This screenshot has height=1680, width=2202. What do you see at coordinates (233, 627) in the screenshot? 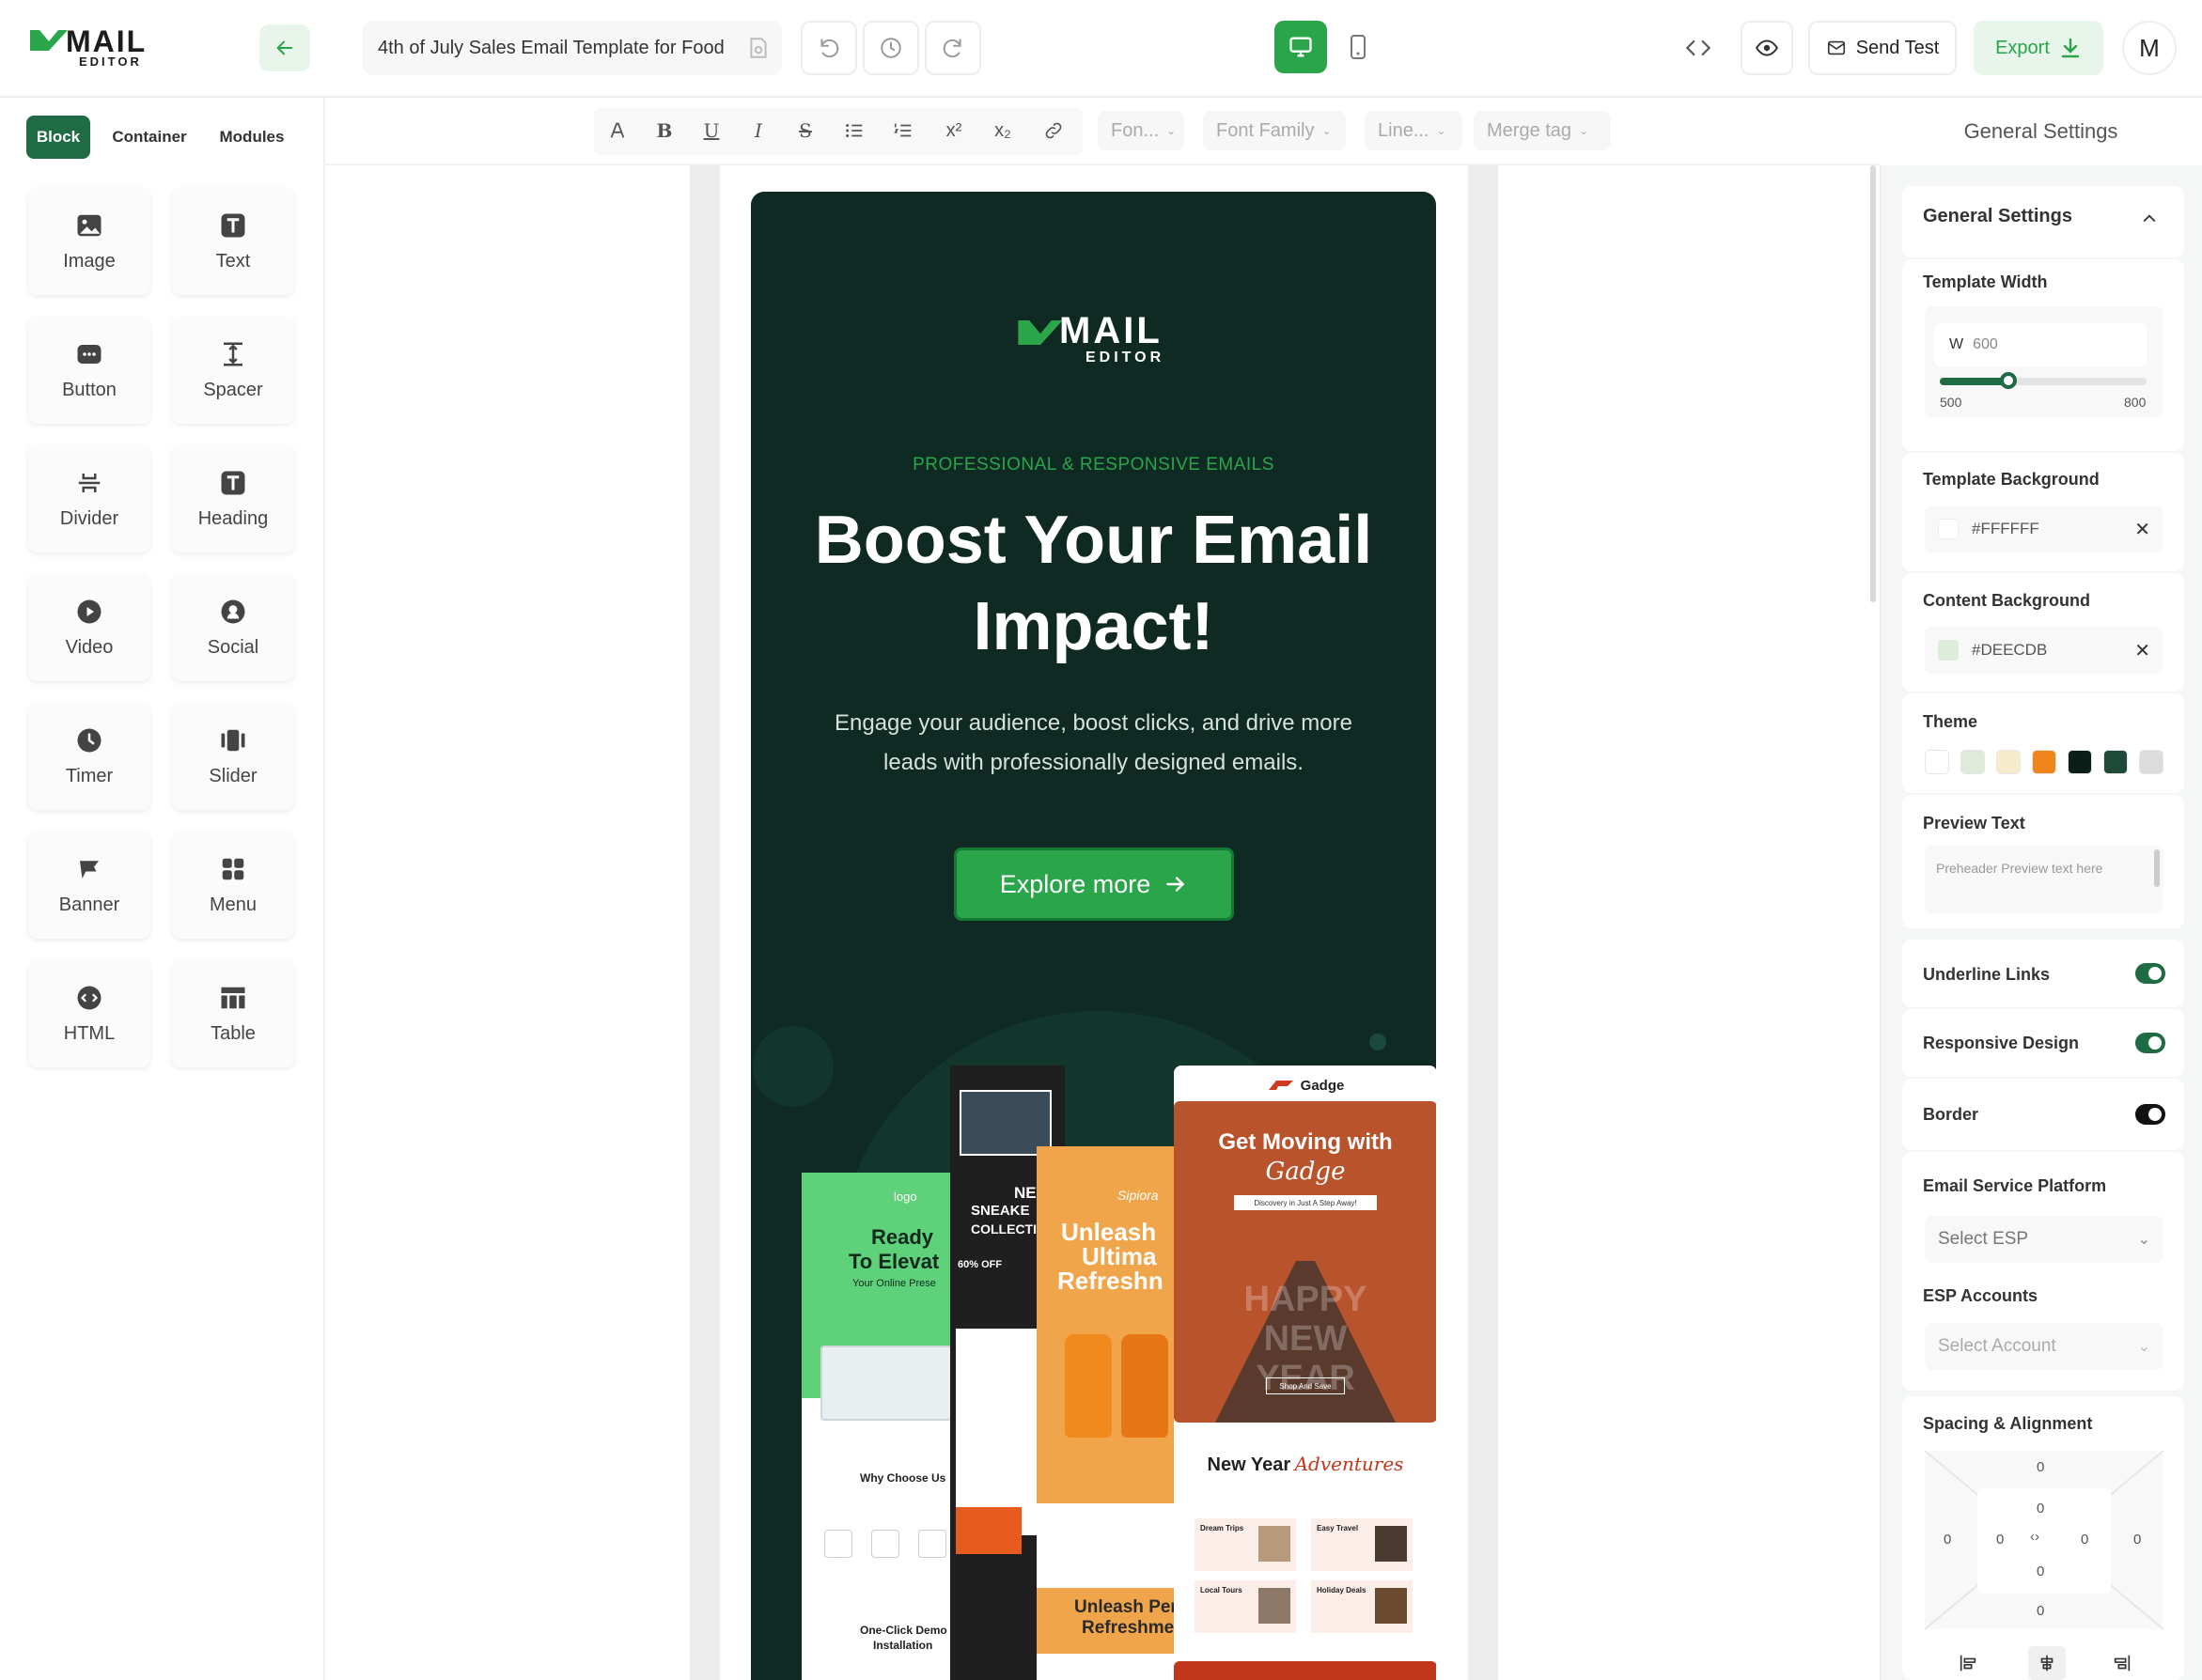
I see `block-social: Social` at bounding box center [233, 627].